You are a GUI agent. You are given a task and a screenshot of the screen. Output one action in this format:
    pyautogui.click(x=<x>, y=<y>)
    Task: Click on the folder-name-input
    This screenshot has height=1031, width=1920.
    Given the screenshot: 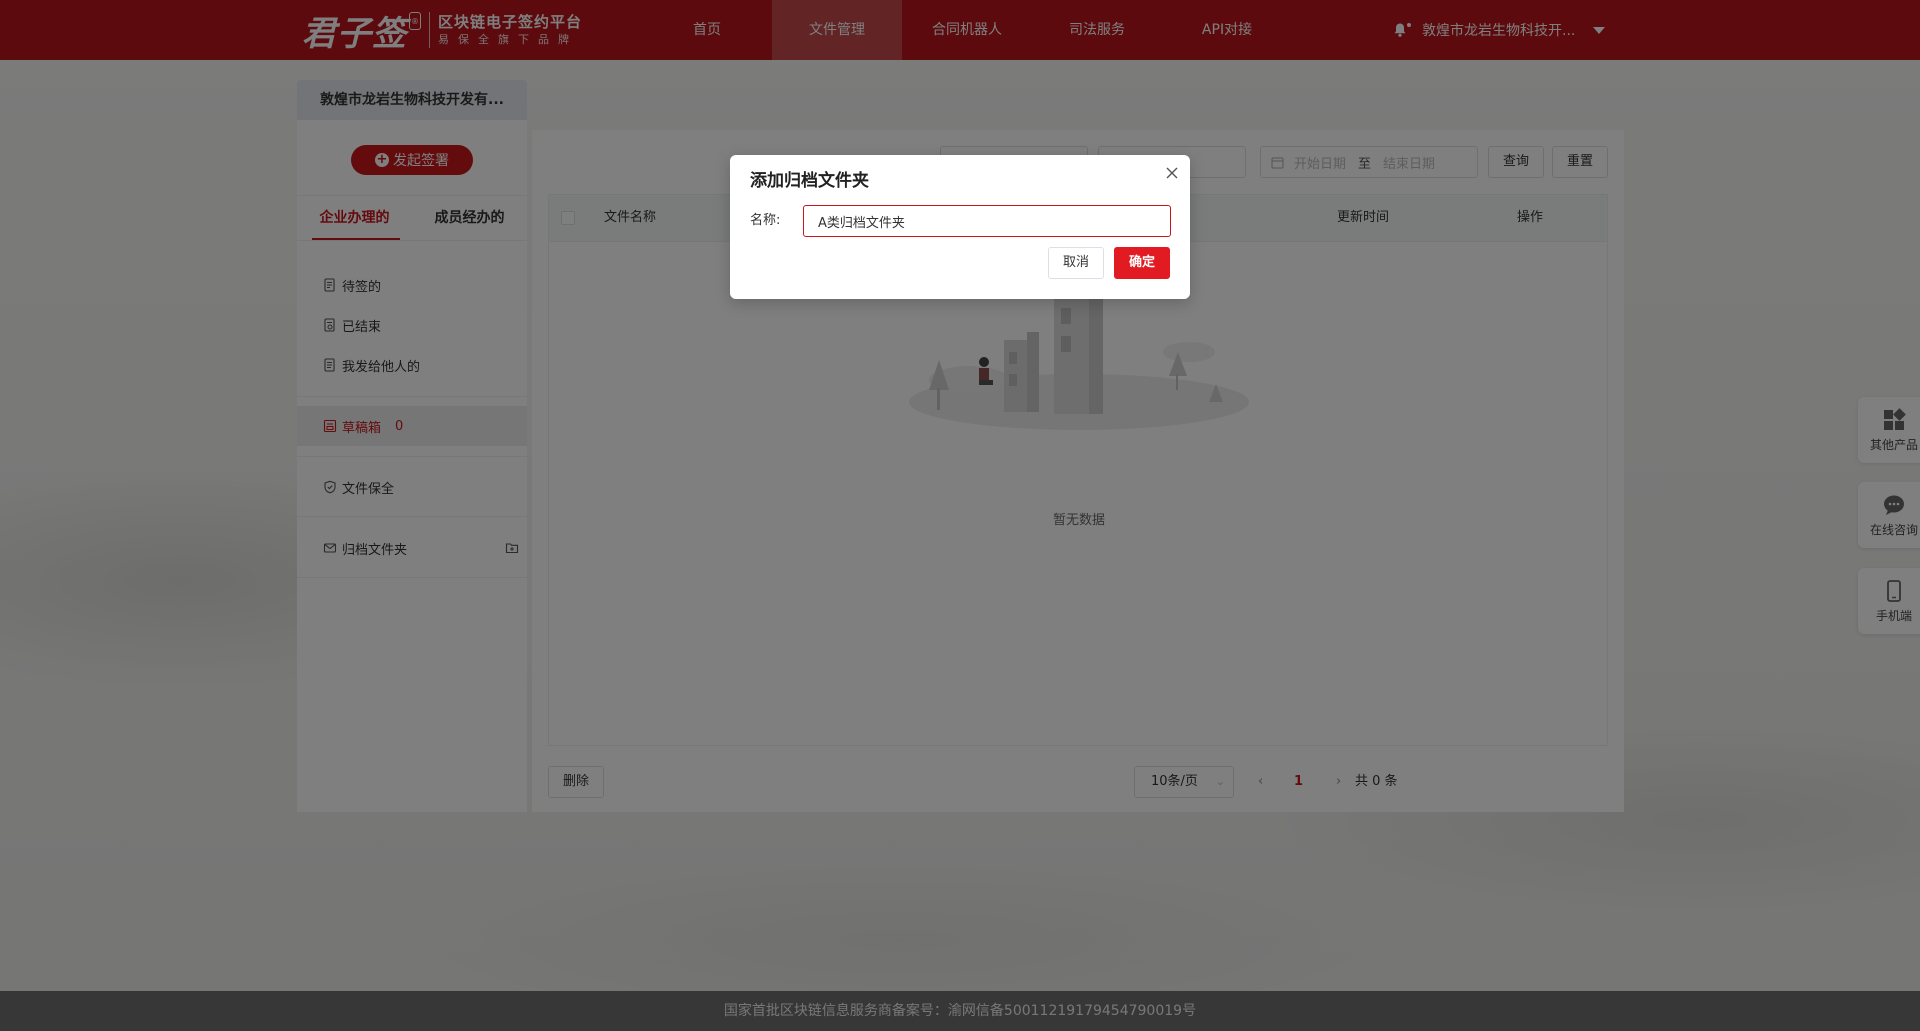 What is the action you would take?
    pyautogui.click(x=987, y=221)
    